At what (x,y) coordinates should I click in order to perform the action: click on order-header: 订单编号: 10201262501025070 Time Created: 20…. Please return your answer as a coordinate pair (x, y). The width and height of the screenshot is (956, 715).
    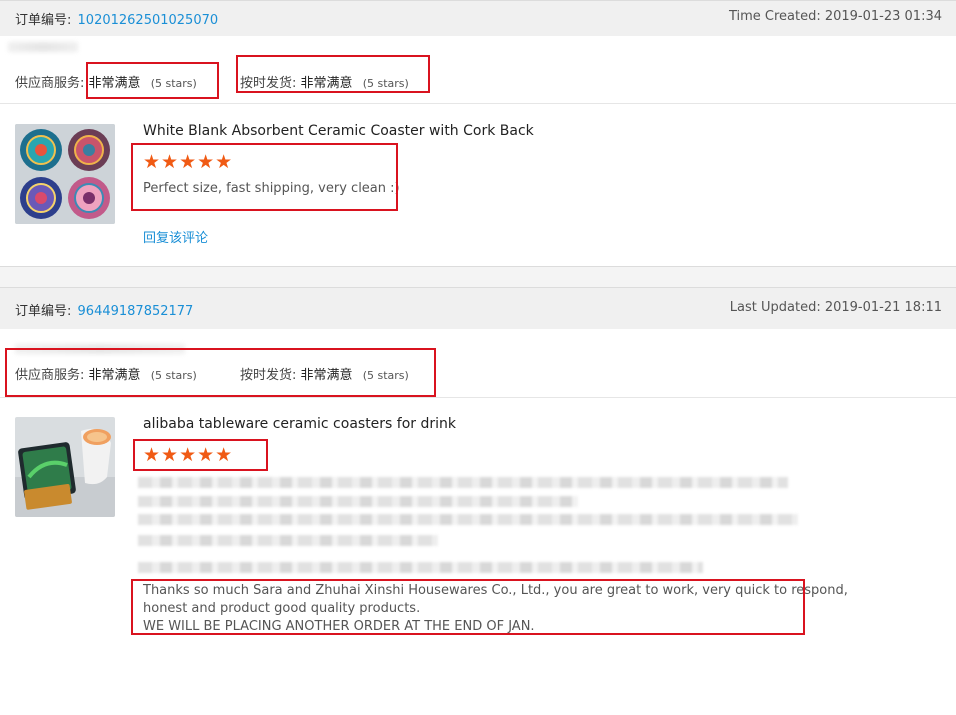
    Looking at the image, I should click on (478, 18).